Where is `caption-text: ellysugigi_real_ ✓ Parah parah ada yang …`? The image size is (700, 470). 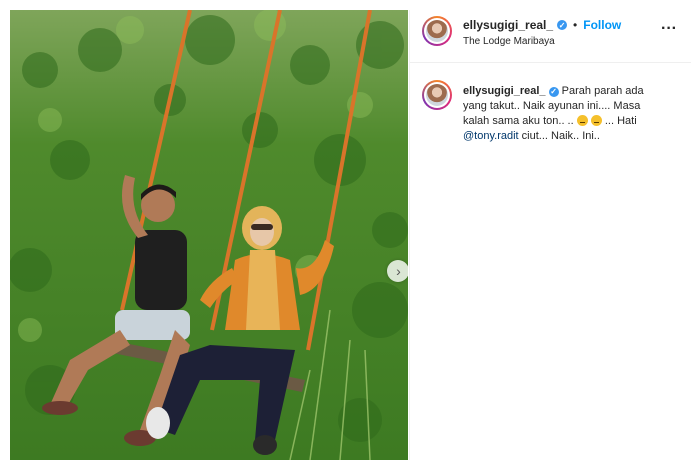 caption-text: ellysugigi_real_ ✓ Parah parah ada yang … is located at coordinates (563, 114).